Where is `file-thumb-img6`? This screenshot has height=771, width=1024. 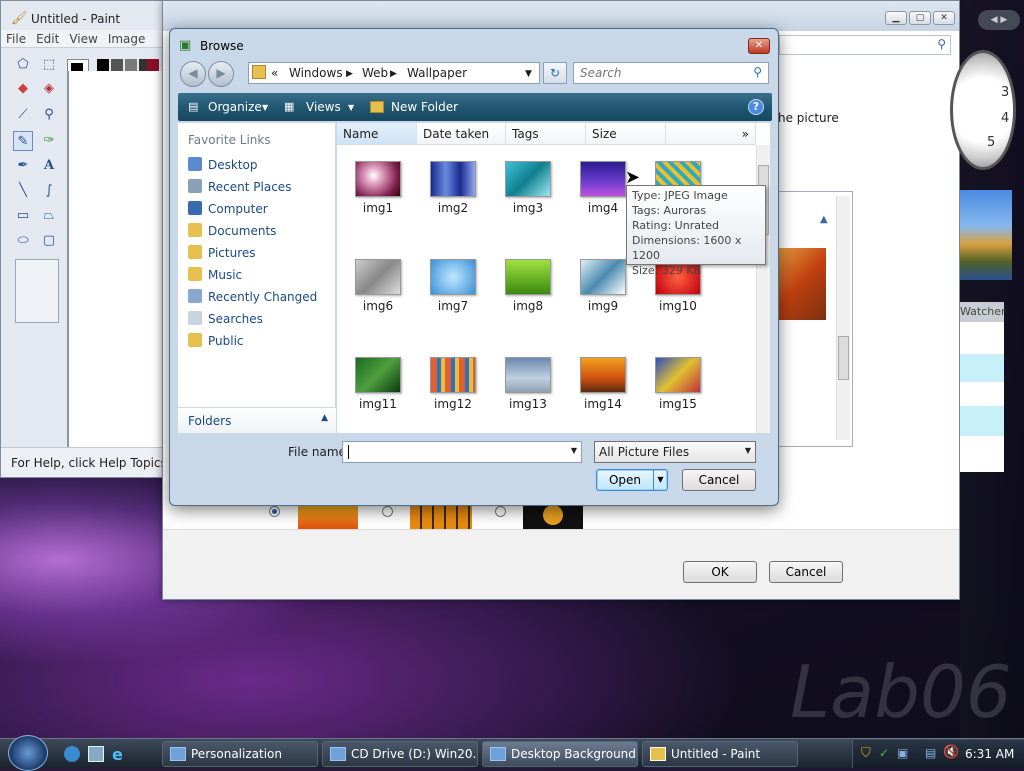 file-thumb-img6 is located at coordinates (378, 277).